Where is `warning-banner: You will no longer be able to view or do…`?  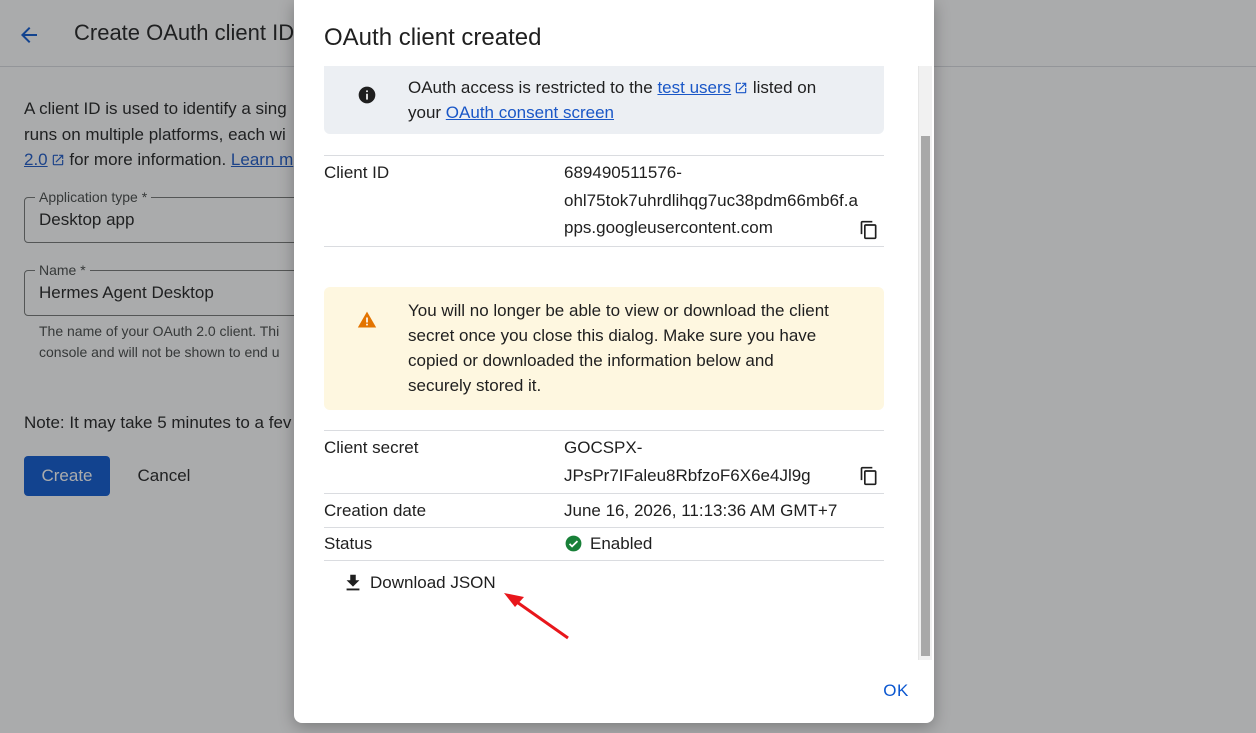
warning-banner: You will no longer be able to view or do… is located at coordinates (604, 348).